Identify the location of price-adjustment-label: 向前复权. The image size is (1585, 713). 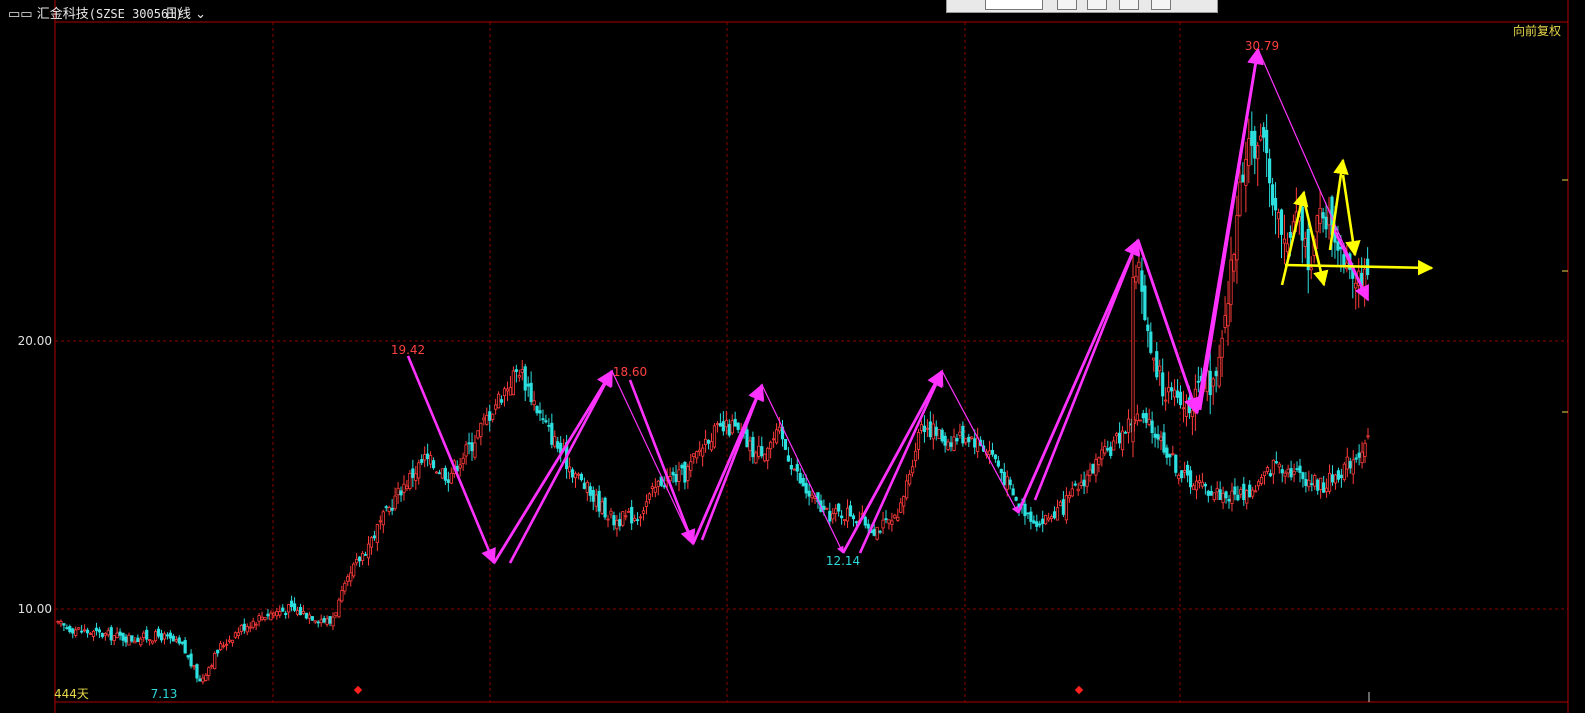
(1537, 30).